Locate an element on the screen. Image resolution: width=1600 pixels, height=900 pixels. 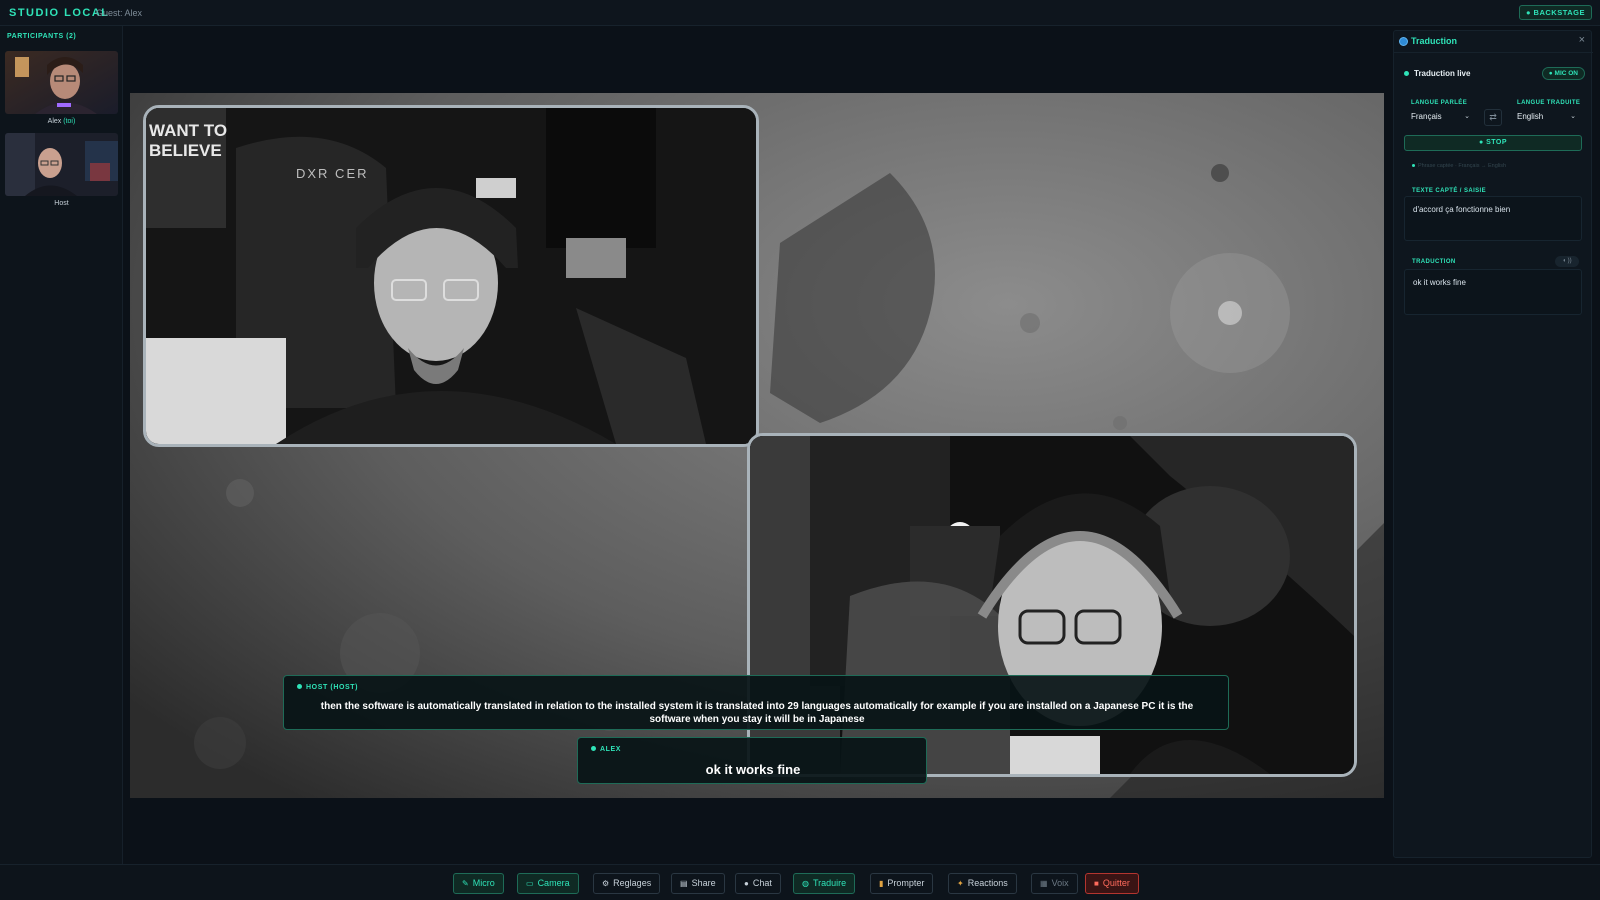
guest-caption-speaker: ALEX is located at coordinates (606, 749).